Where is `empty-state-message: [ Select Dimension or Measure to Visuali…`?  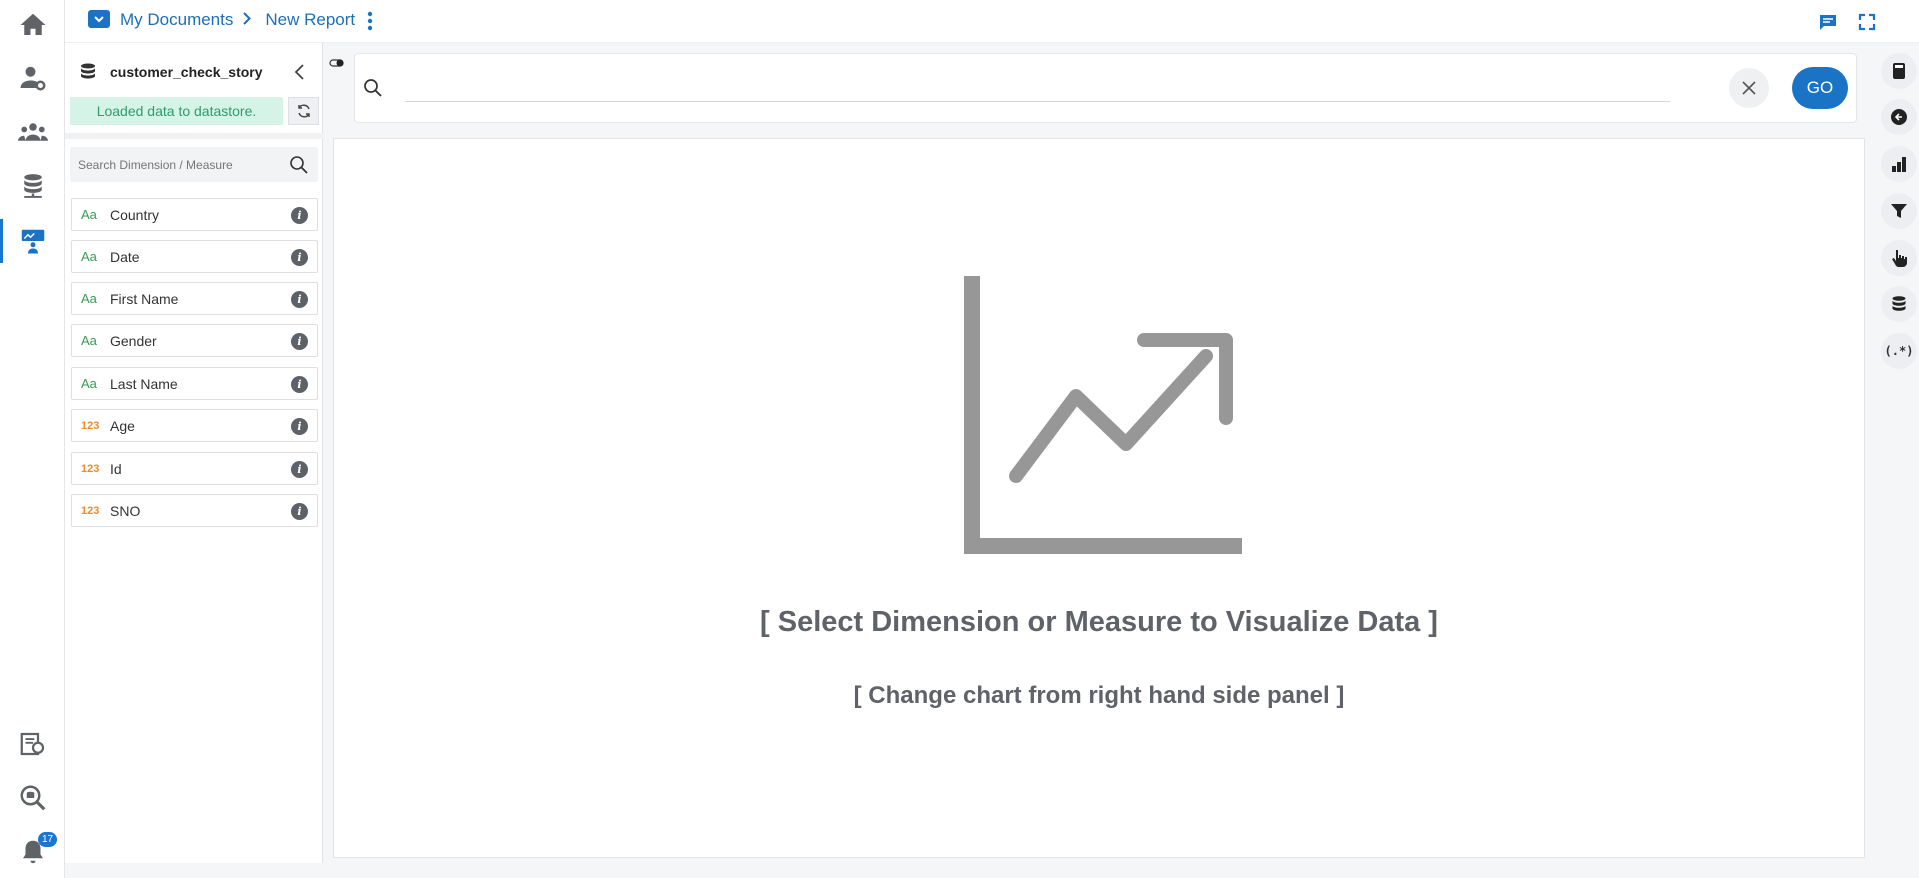 empty-state-message: [ Select Dimension or Measure to Visuali… is located at coordinates (1099, 622).